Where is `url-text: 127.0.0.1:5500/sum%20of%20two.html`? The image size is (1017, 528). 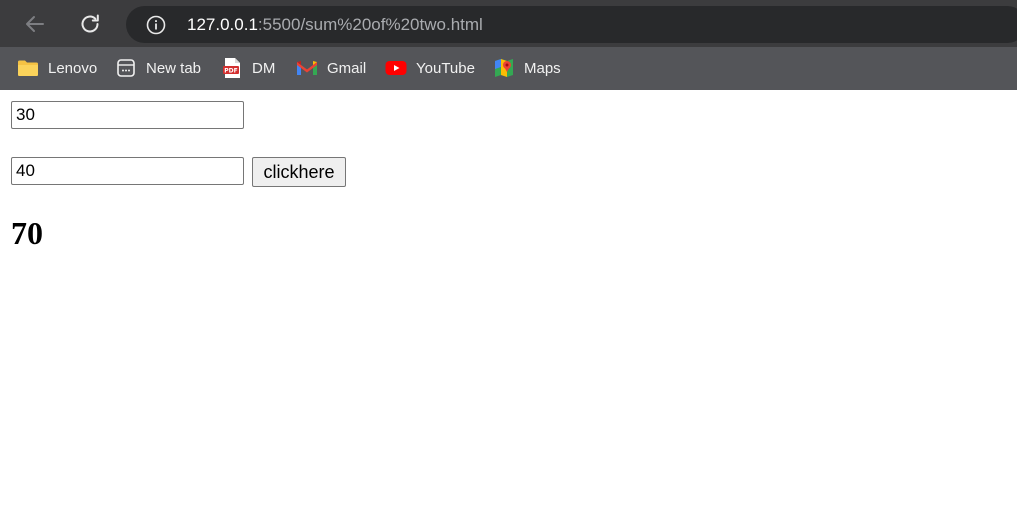
url-text: 127.0.0.1:5500/sum%20of%20two.html is located at coordinates (335, 24).